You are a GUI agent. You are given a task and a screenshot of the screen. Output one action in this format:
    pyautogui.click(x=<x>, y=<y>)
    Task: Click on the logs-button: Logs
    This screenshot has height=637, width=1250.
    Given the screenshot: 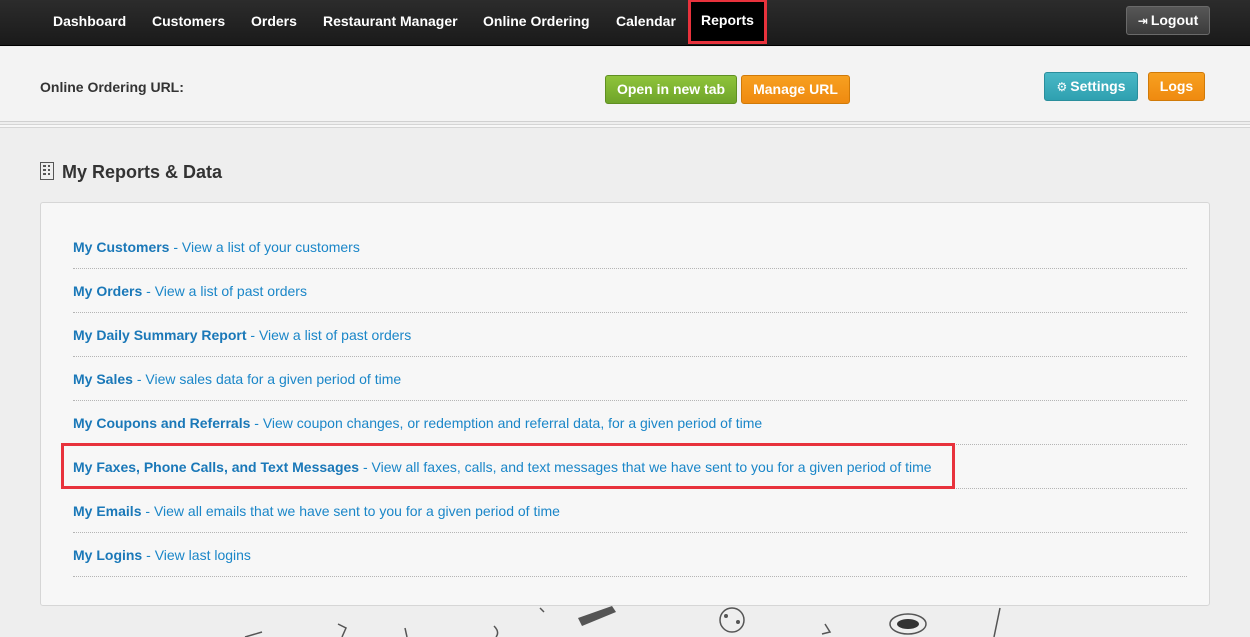 What is the action you would take?
    pyautogui.click(x=1176, y=86)
    